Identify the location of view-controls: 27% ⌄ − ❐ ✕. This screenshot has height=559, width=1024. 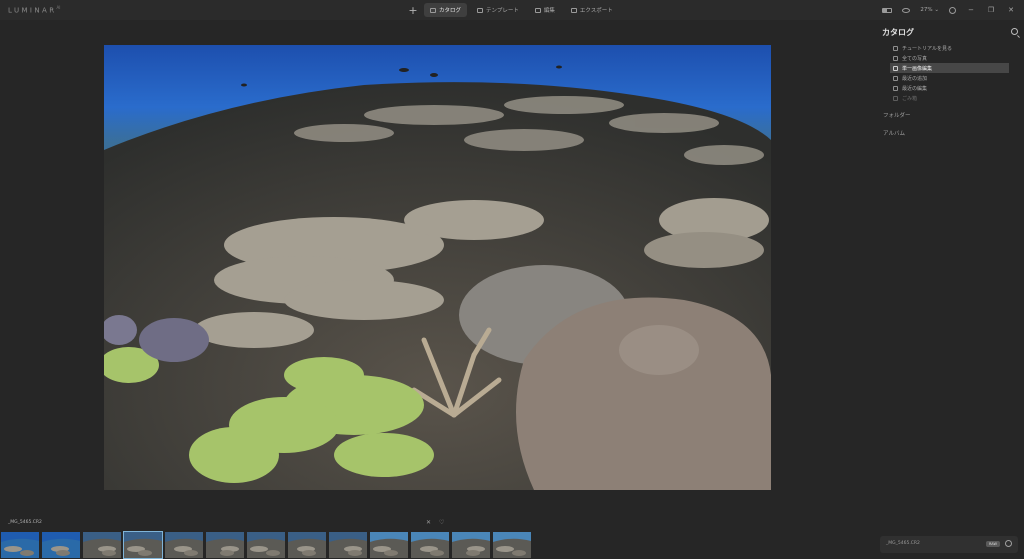
(949, 10).